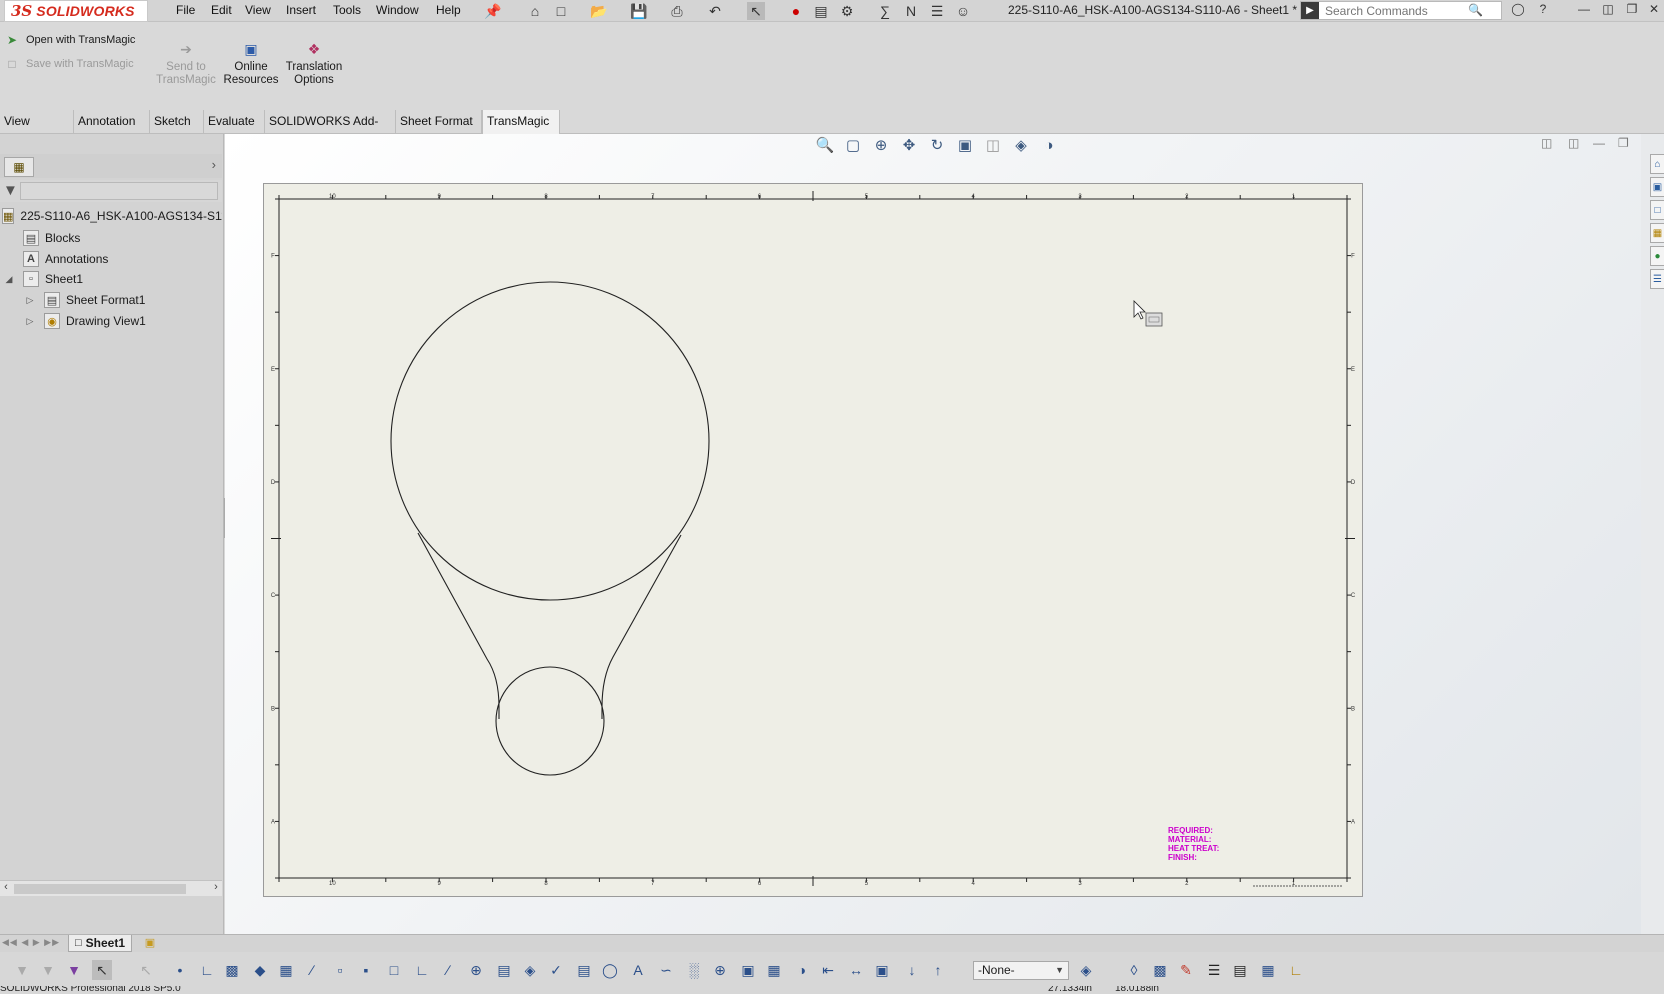 Image resolution: width=1664 pixels, height=994 pixels. I want to click on rebuild-traffic-light-icon: ●, so click(796, 11).